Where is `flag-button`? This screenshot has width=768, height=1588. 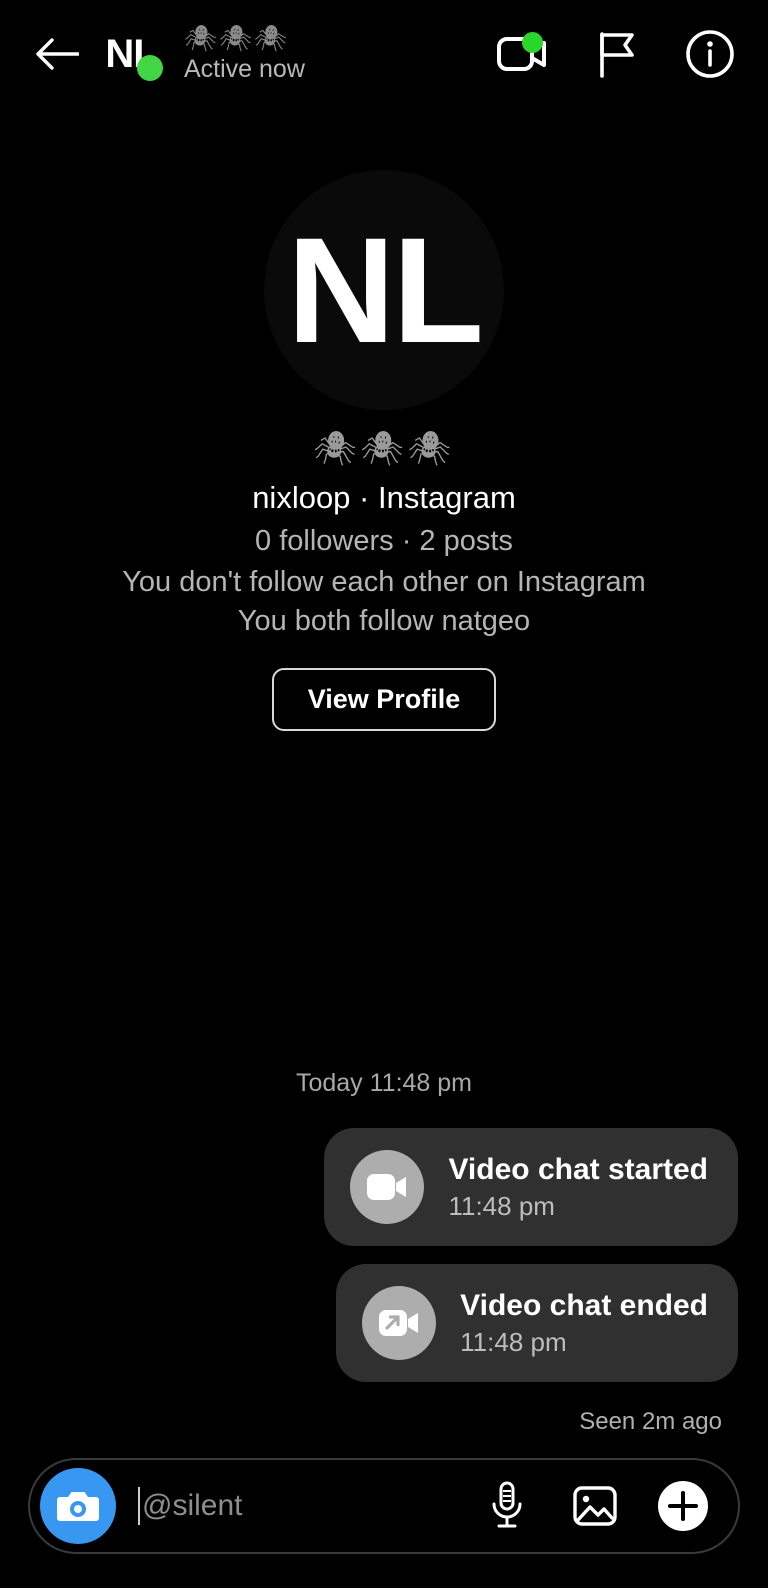
flag-button is located at coordinates (616, 54).